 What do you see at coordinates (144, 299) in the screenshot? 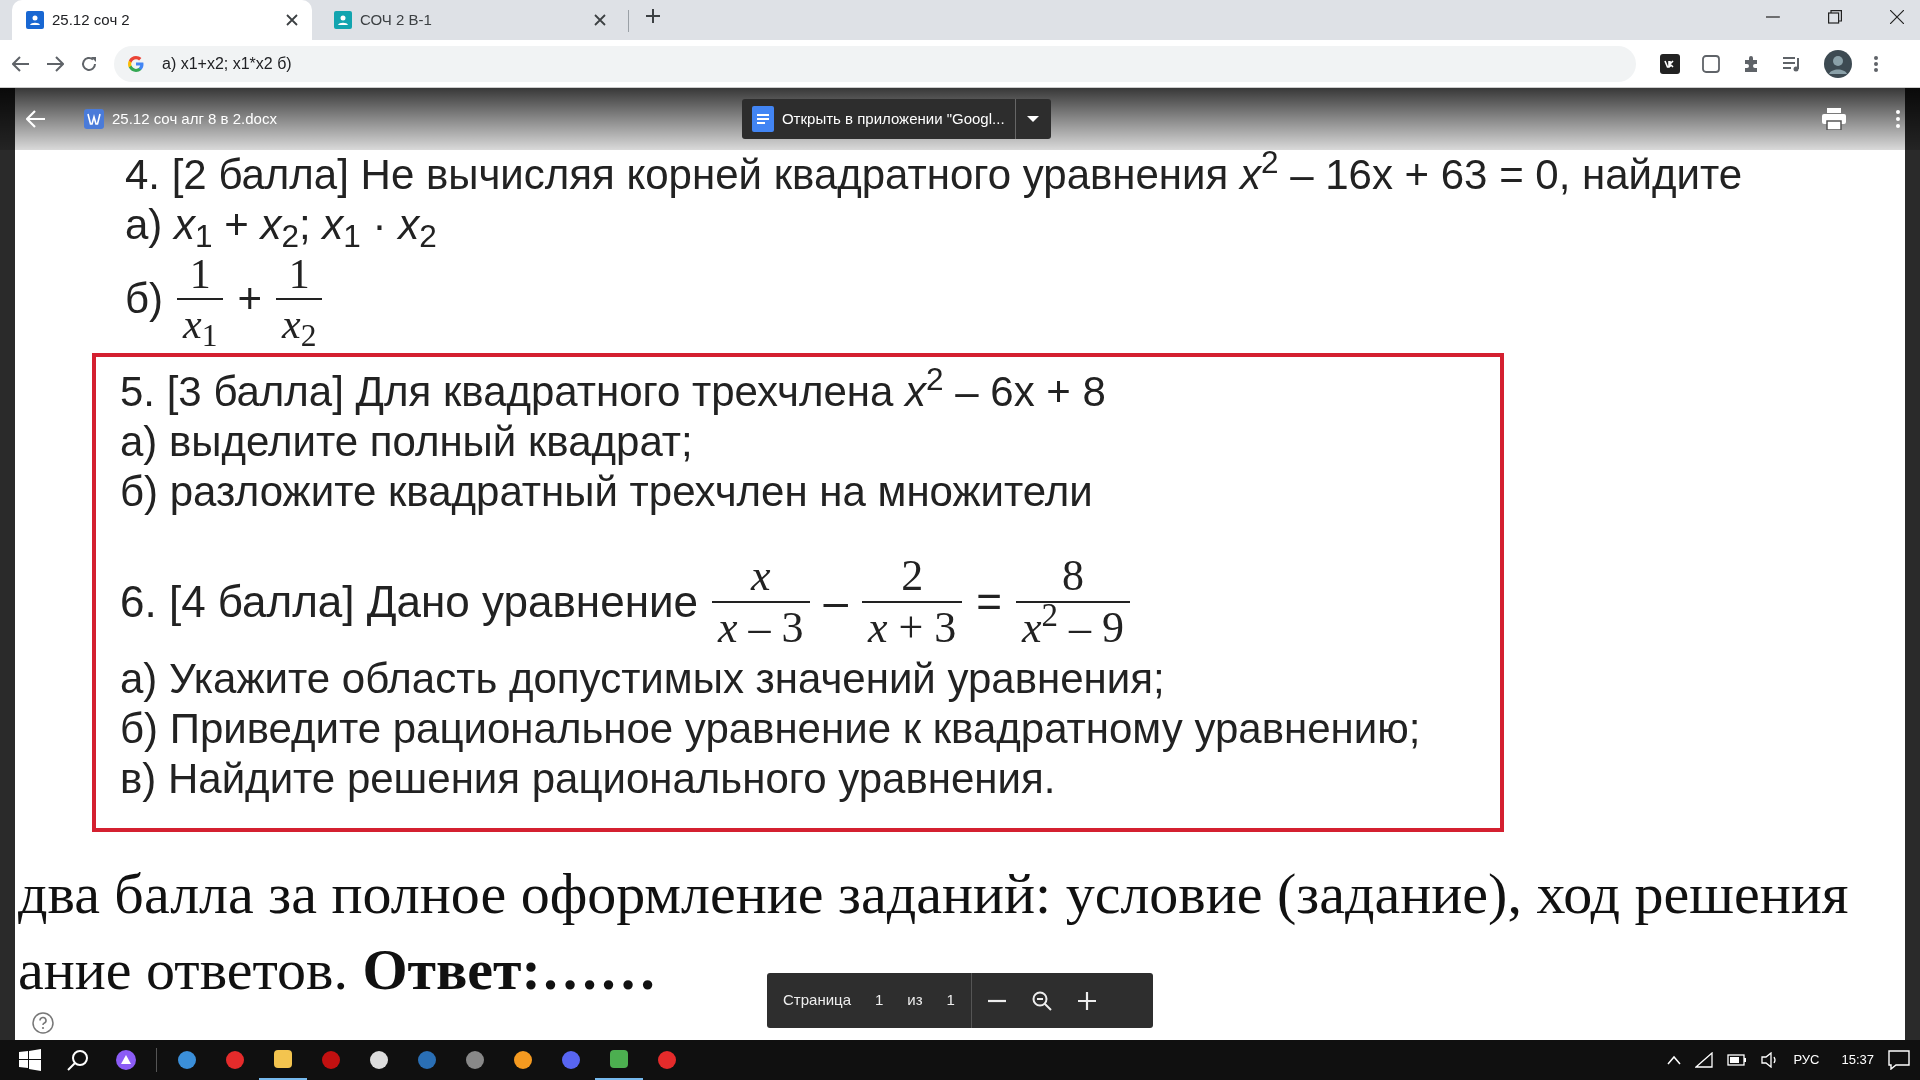
I see `formula-text: б)` at bounding box center [144, 299].